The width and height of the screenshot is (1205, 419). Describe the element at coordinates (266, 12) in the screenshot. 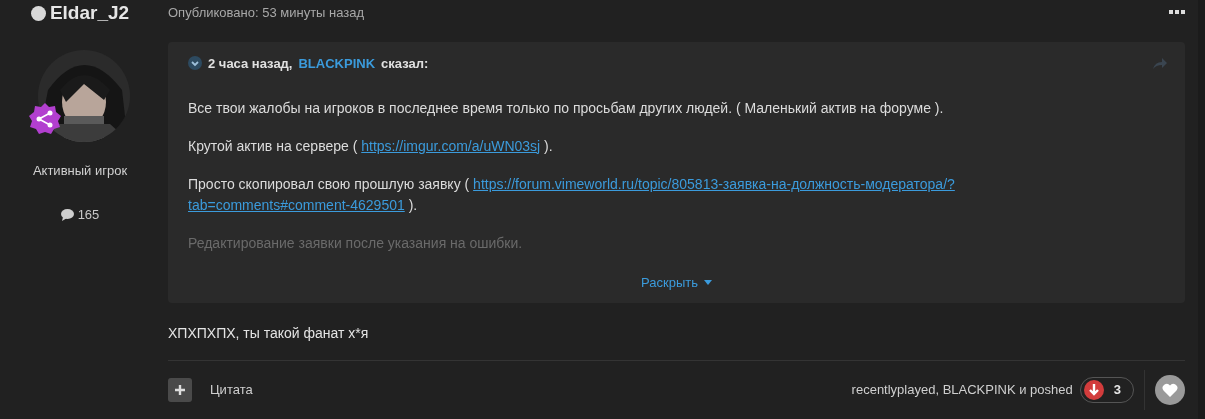

I see `published-time: Опубликовано: 53 минуты назад` at that location.